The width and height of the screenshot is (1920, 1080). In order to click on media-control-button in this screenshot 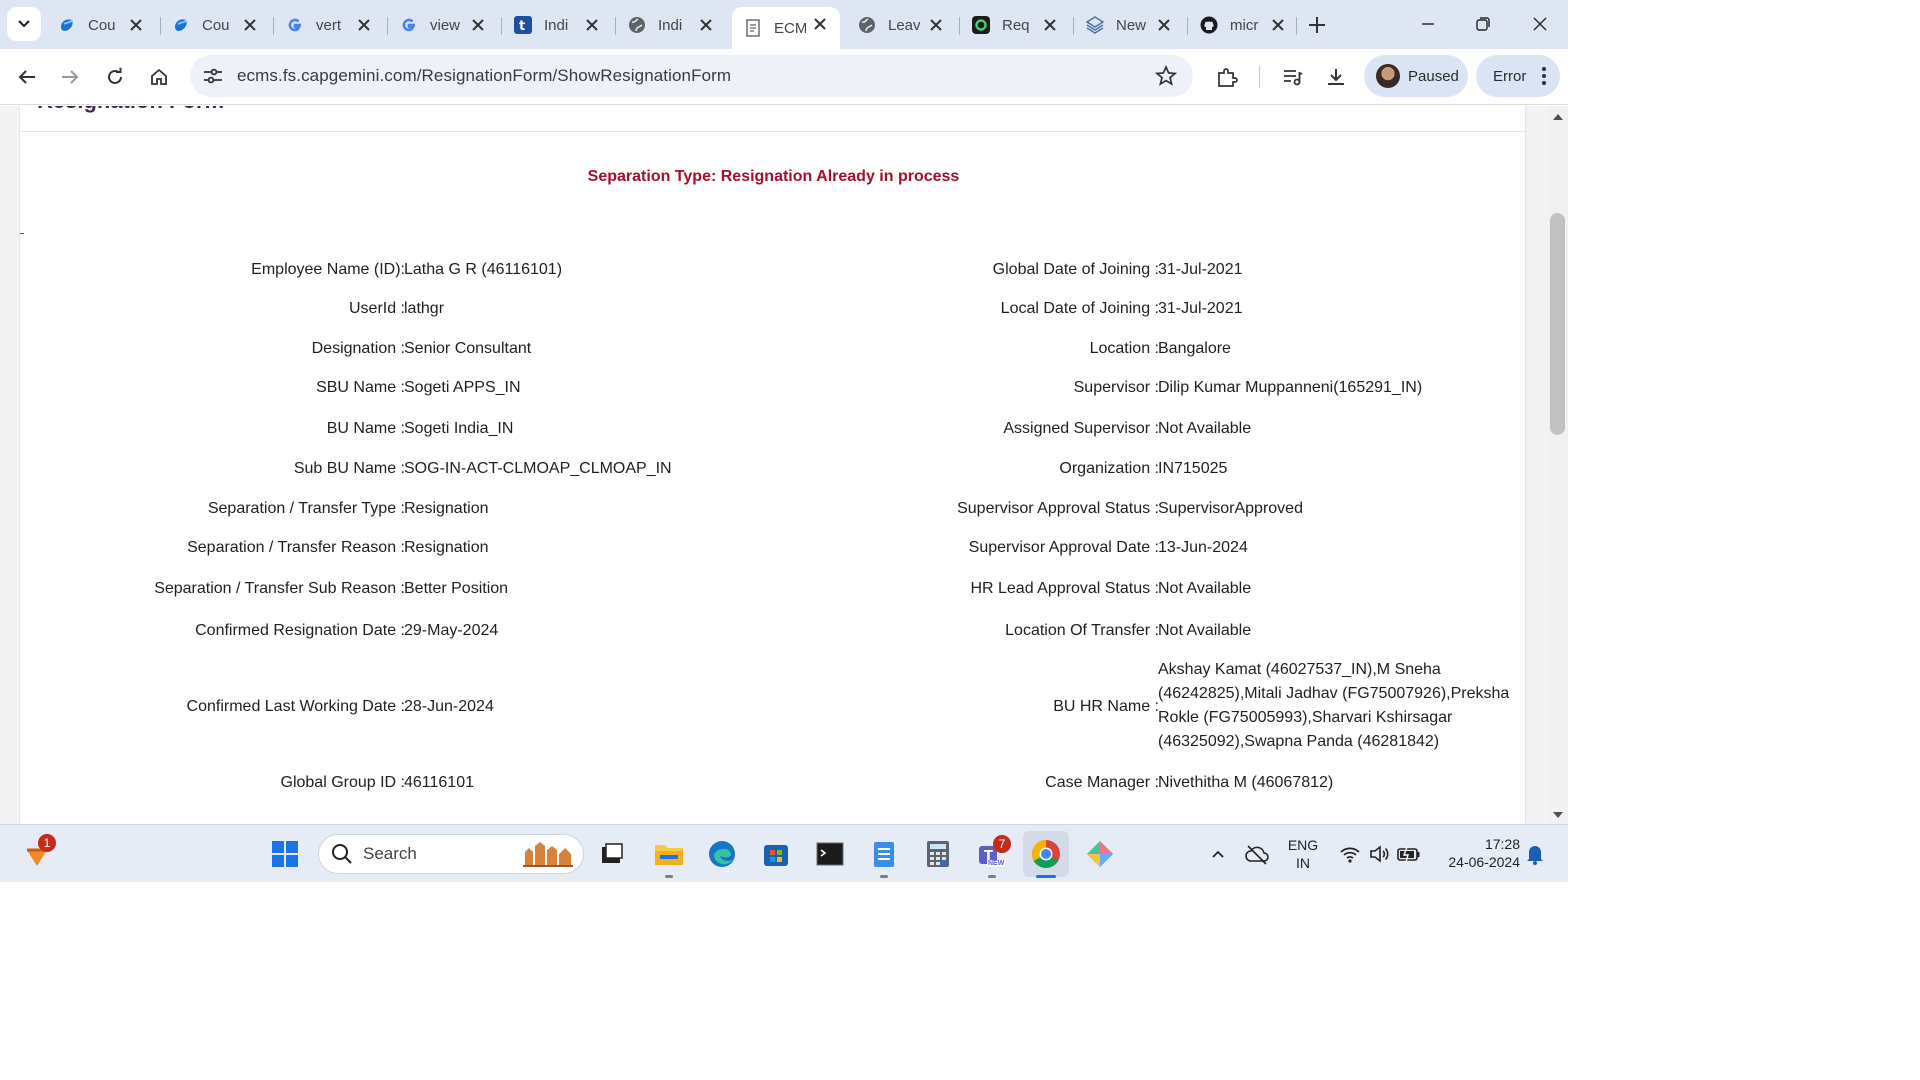, I will do `click(1292, 77)`.